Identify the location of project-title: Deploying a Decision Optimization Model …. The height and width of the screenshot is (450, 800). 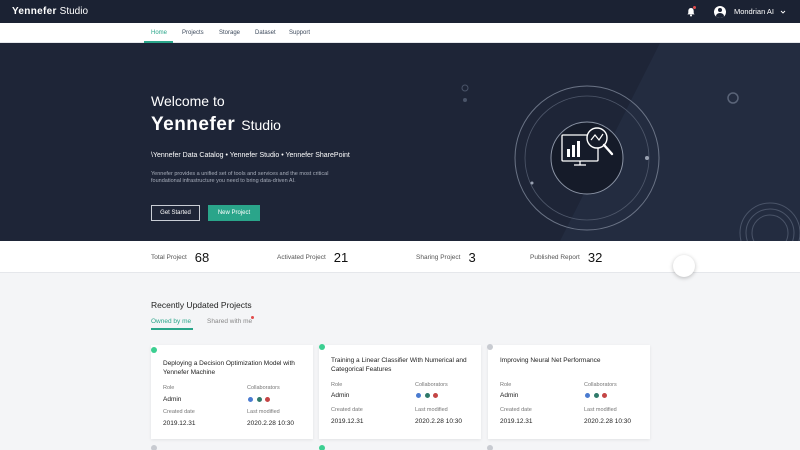
(235, 368).